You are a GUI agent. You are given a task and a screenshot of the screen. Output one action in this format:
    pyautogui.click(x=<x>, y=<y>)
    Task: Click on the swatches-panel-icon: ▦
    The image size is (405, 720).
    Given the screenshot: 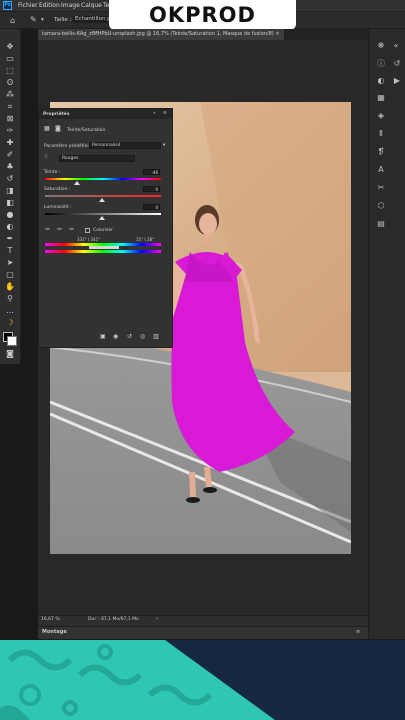 What is the action you would take?
    pyautogui.click(x=381, y=98)
    